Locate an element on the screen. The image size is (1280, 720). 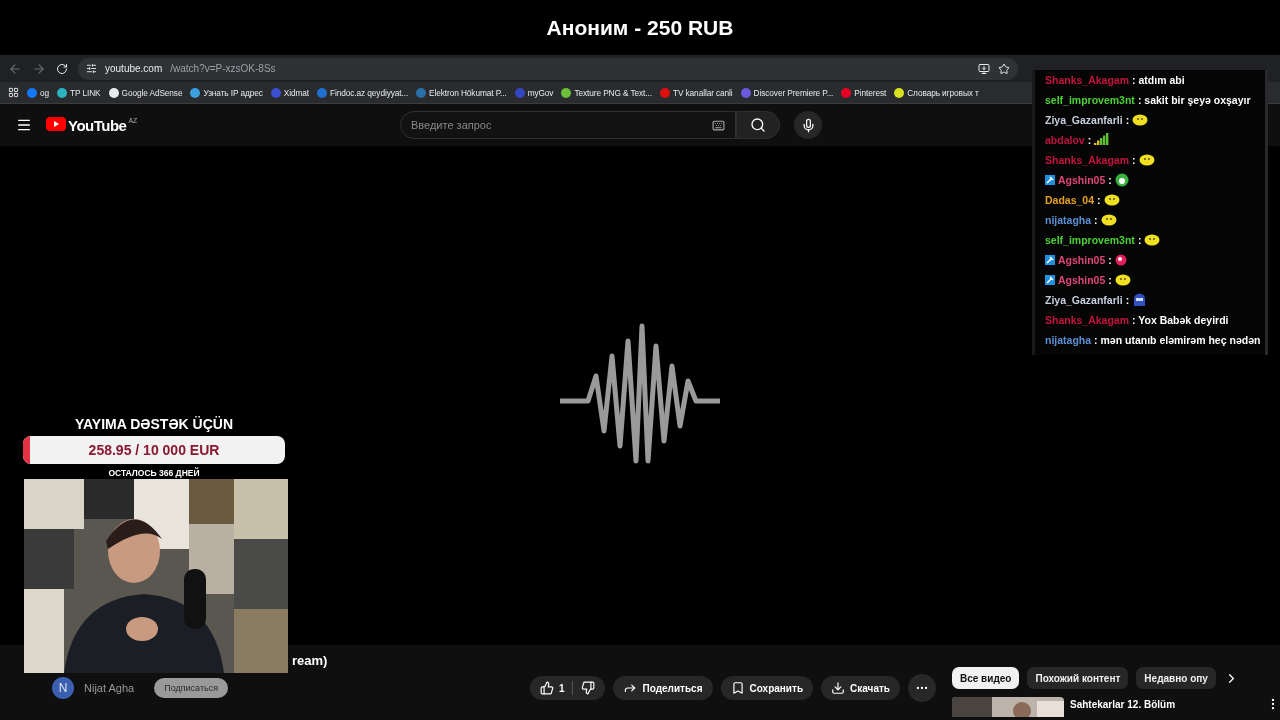
forward-icon is located at coordinates (39, 68).